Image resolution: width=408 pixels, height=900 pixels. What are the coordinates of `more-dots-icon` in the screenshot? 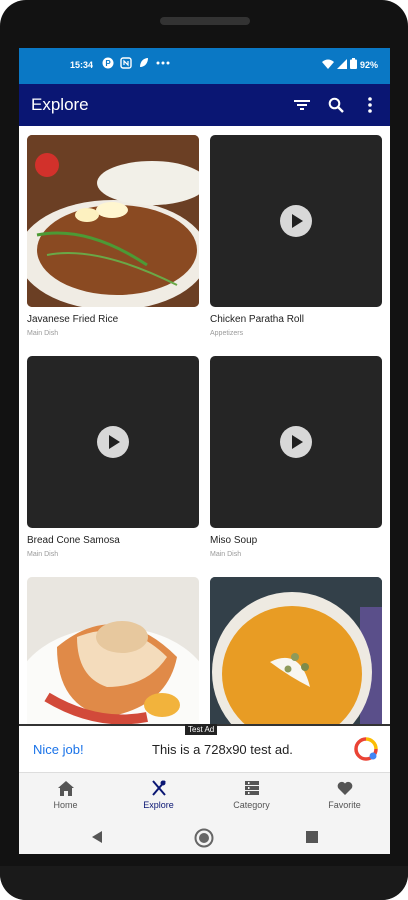 It's located at (163, 63).